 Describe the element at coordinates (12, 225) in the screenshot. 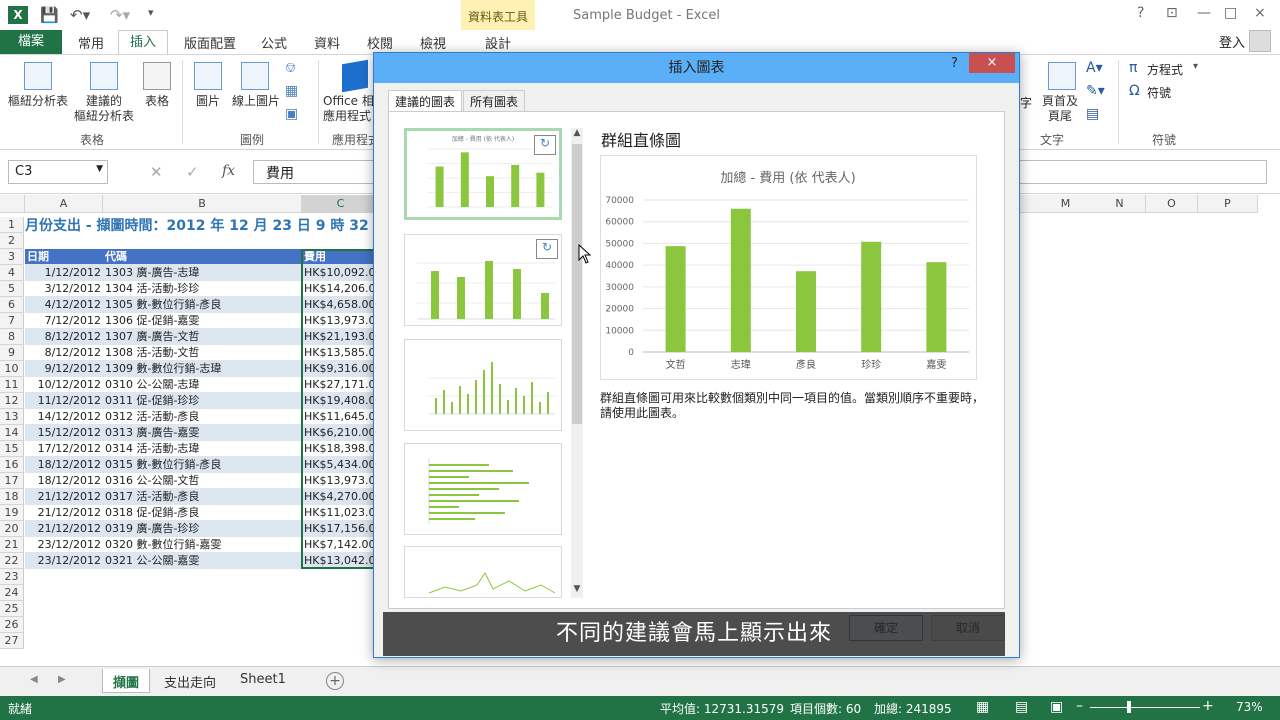

I see `row-header: 1` at that location.